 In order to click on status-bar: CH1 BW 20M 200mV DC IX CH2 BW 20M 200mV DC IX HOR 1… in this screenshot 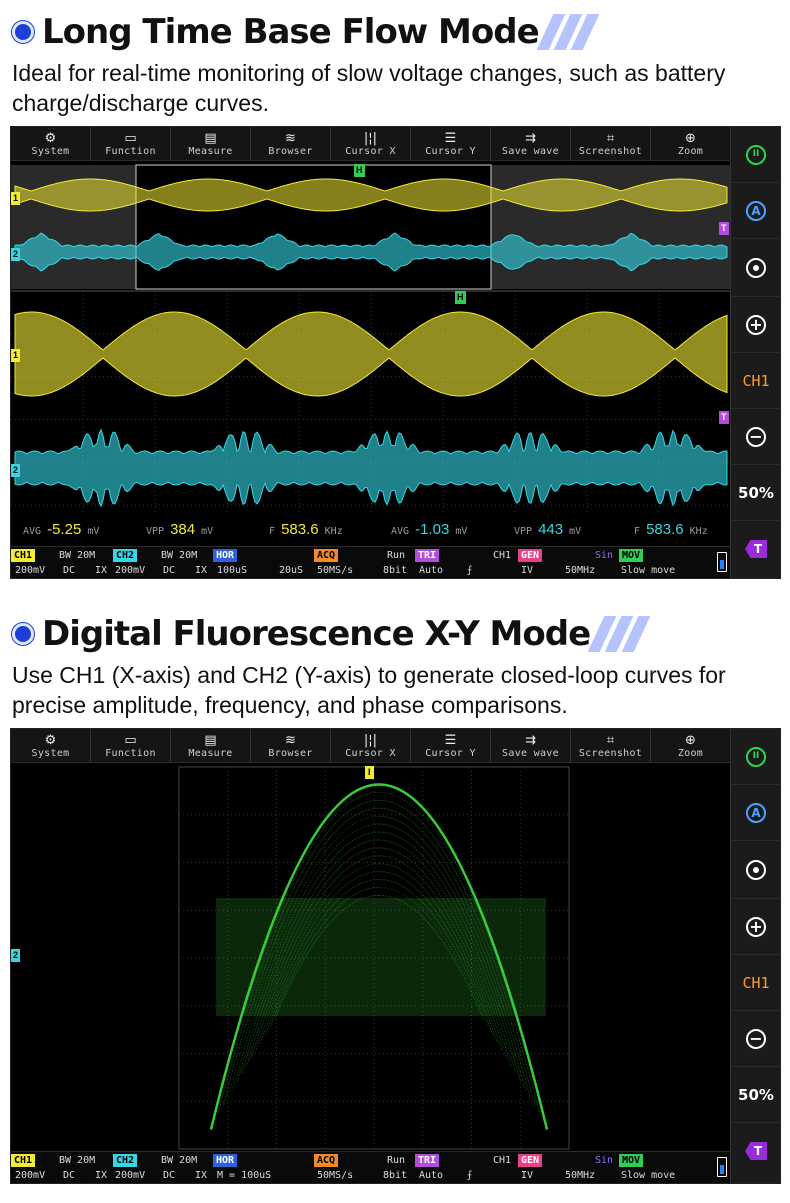, I will do `click(371, 562)`.